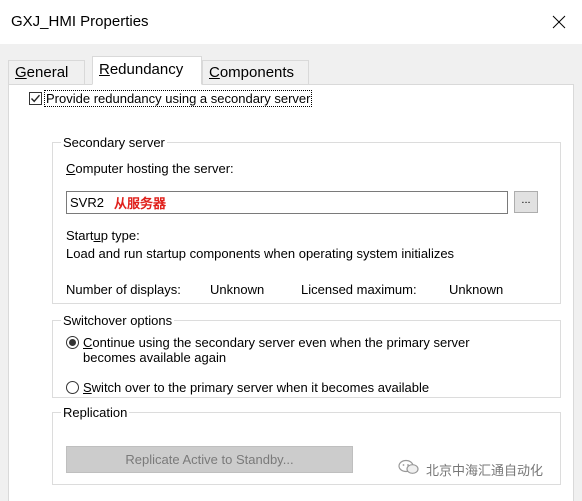 The image size is (582, 501). I want to click on radio-selected-dot, so click(72, 342).